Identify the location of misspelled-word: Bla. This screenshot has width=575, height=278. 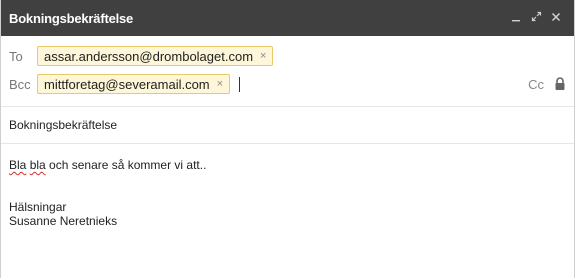
(17, 165).